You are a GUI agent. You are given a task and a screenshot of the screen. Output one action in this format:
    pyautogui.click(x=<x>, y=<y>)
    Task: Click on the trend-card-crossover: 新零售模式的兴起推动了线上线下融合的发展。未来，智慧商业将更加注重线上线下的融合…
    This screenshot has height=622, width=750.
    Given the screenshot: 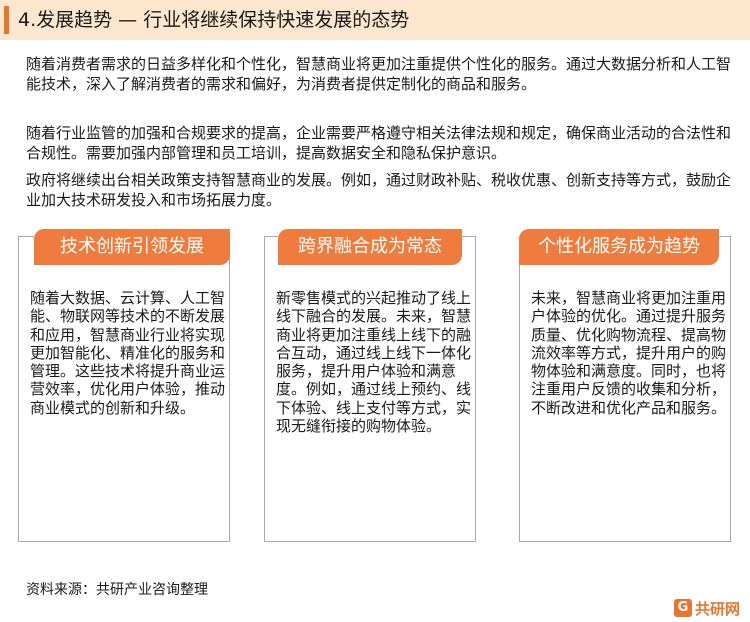 What is the action you would take?
    pyautogui.click(x=370, y=389)
    